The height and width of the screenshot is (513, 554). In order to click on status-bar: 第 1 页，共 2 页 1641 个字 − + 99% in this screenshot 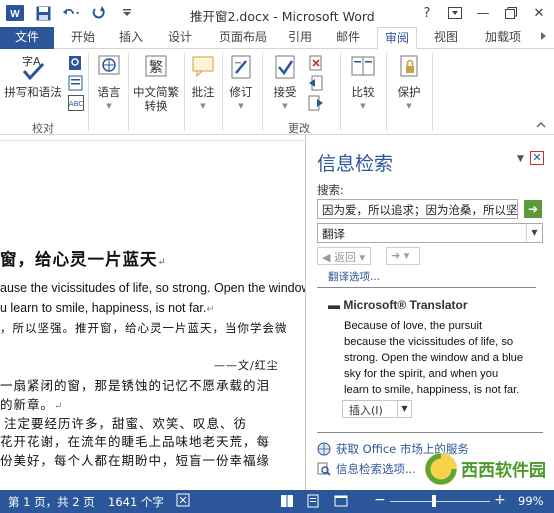, I will do `click(277, 501)`.